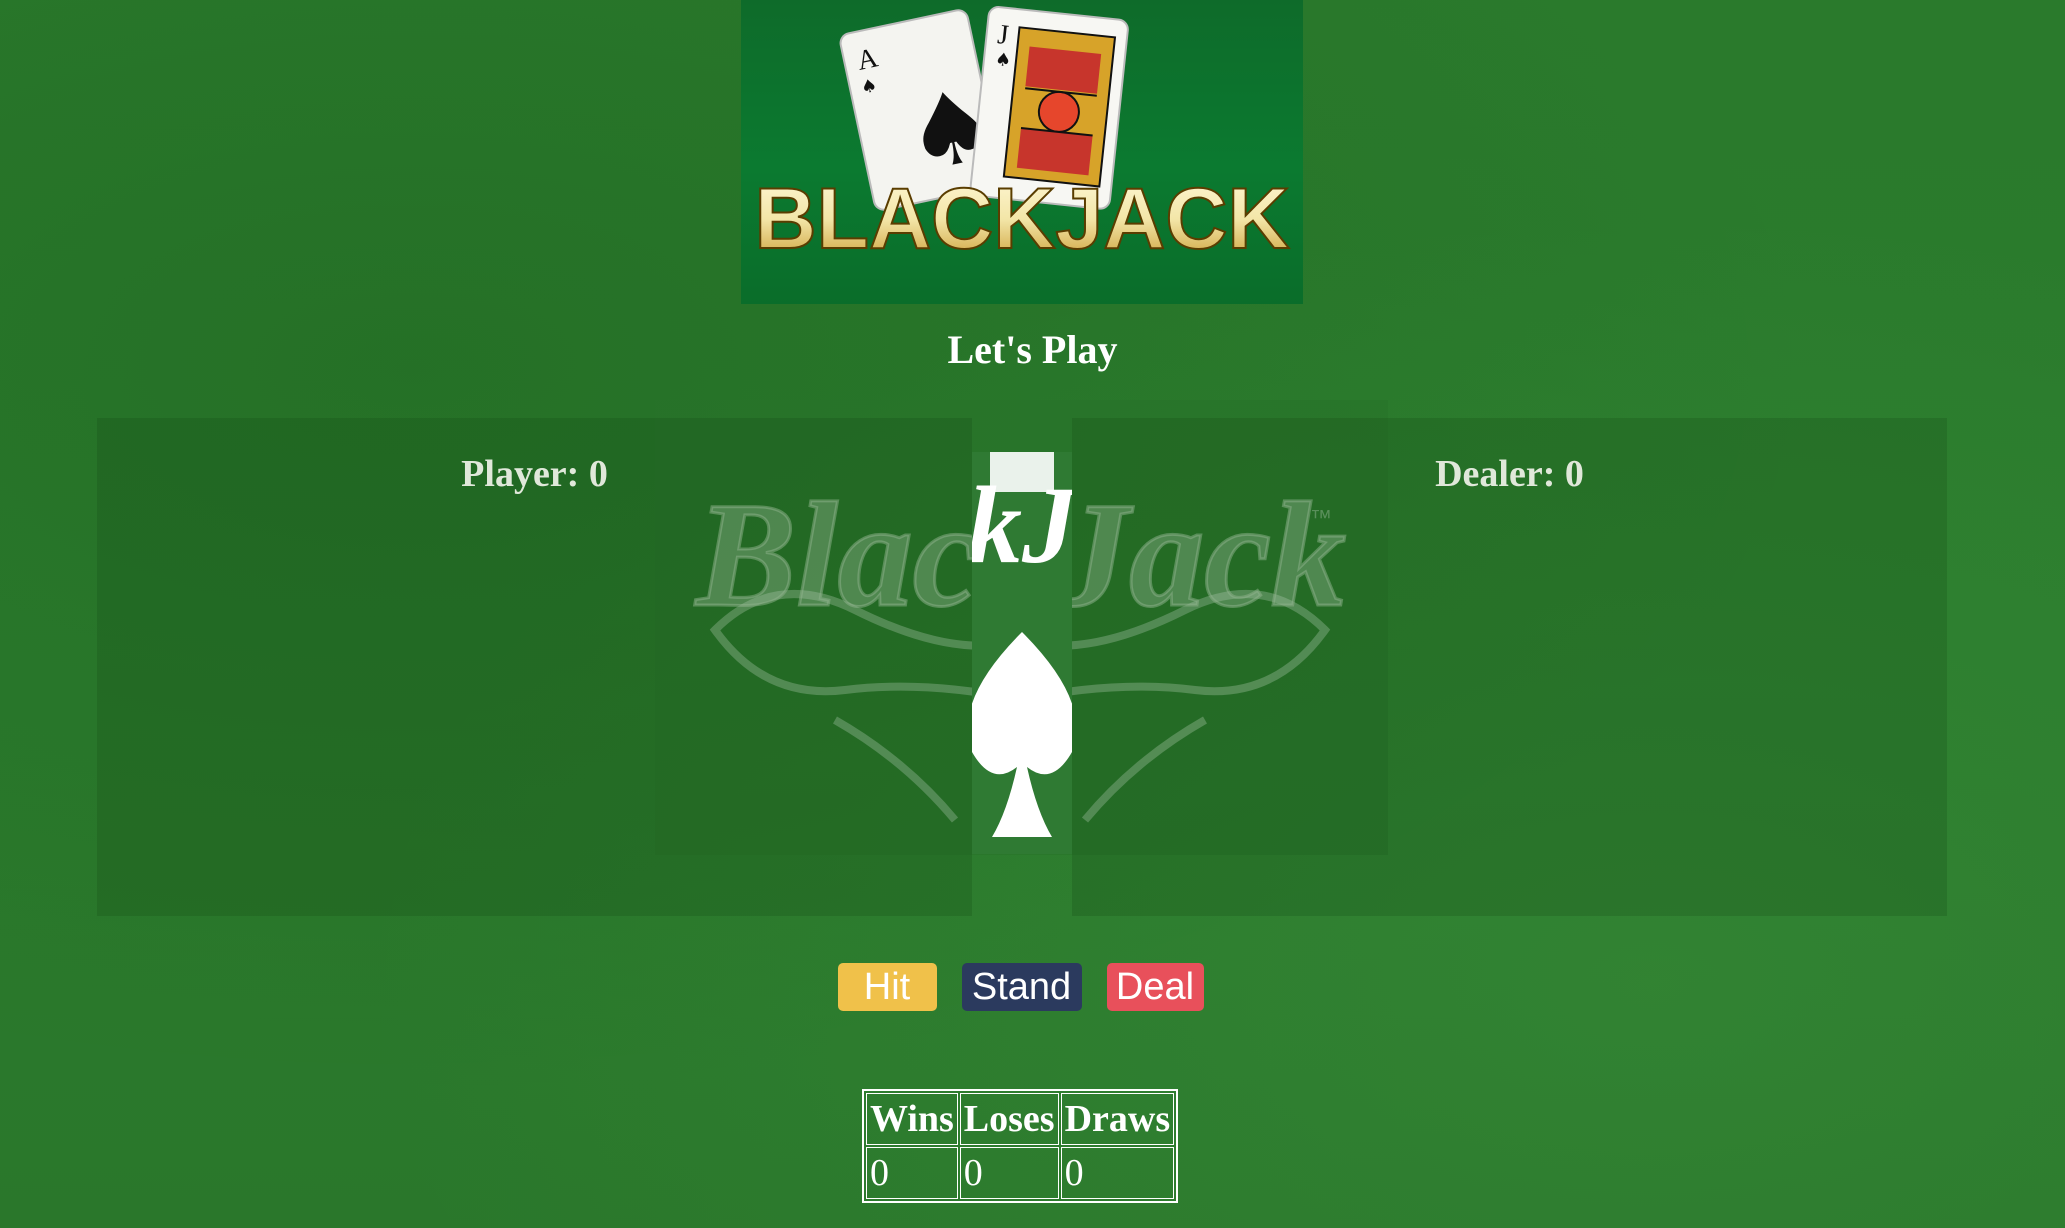 This screenshot has width=2065, height=1228. Describe the element at coordinates (1022, 152) in the screenshot. I see `blackjack-logo: A ♠ ♠ J ♠ BLACKJACK` at that location.